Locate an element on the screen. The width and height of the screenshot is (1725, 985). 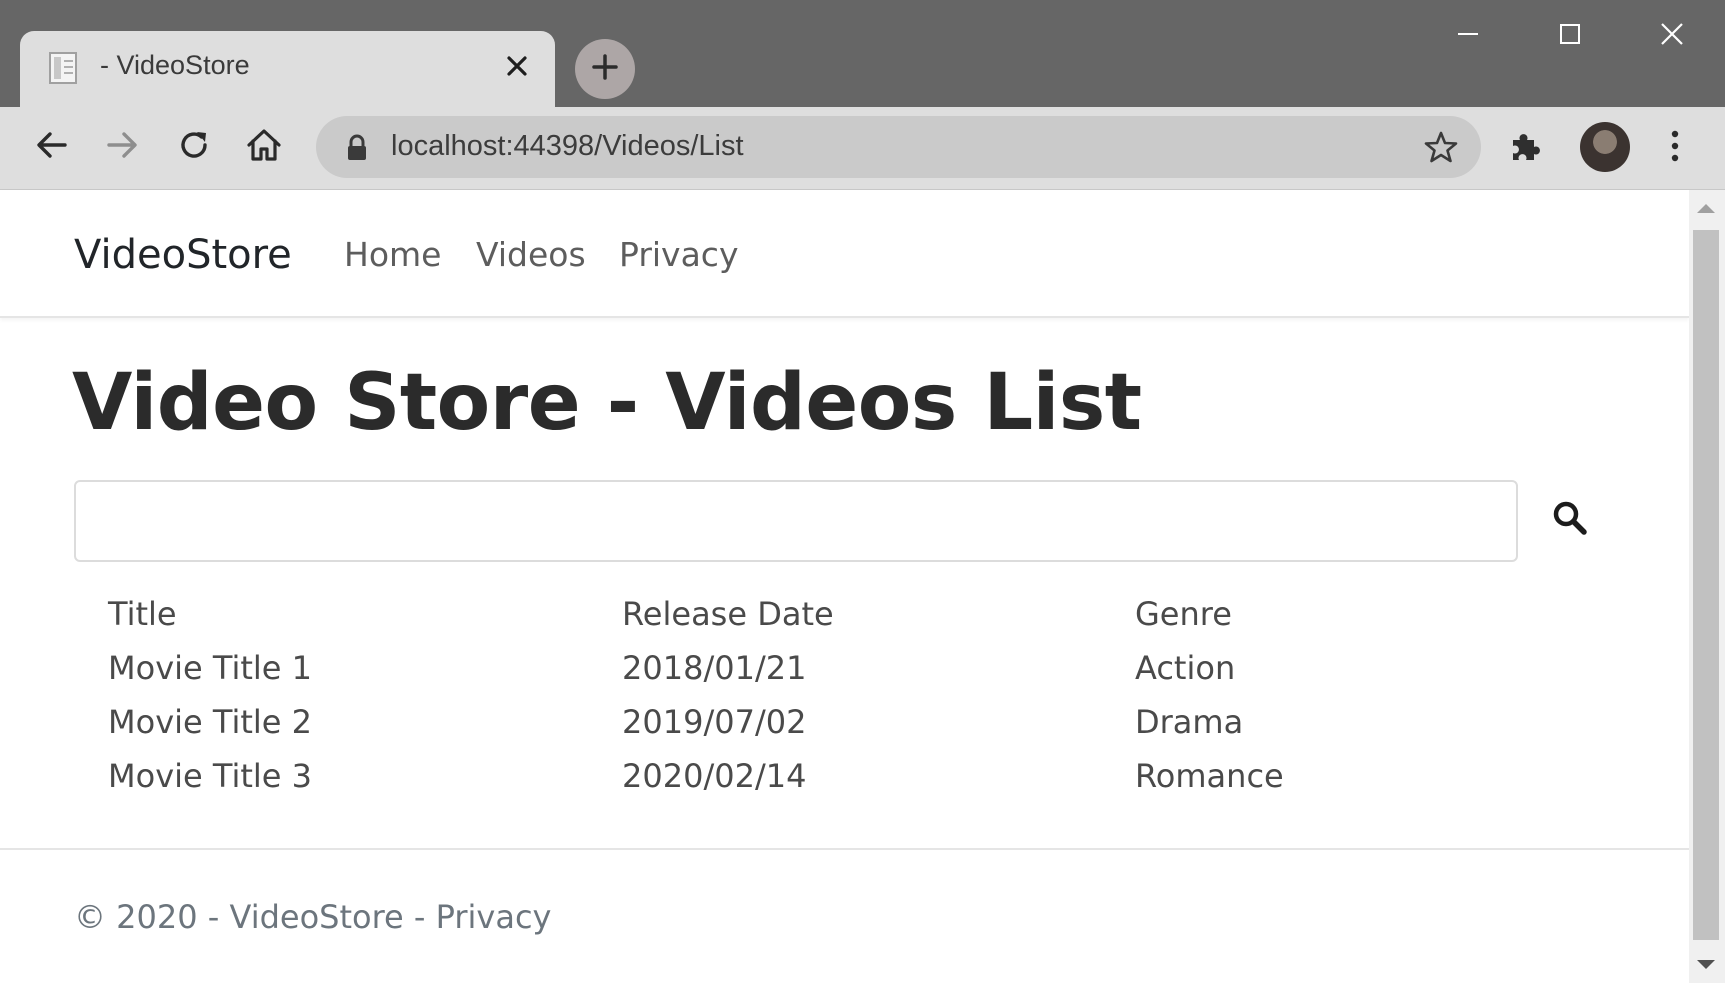
nav-link-home: Home is located at coordinates (392, 254).